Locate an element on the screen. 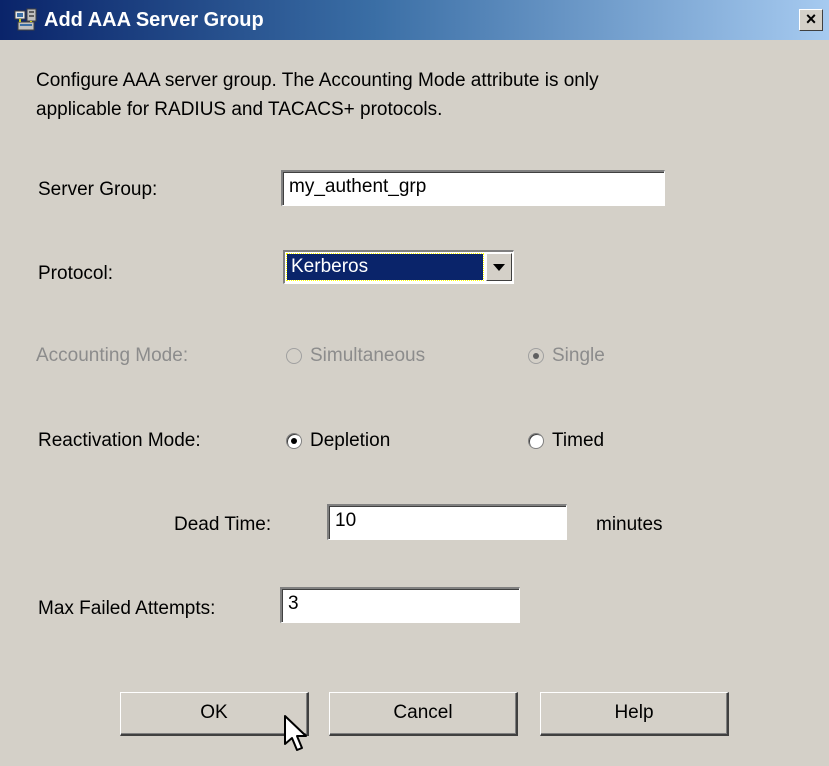 The width and height of the screenshot is (829, 766). reactivation-depletion-label: Depletion is located at coordinates (350, 440).